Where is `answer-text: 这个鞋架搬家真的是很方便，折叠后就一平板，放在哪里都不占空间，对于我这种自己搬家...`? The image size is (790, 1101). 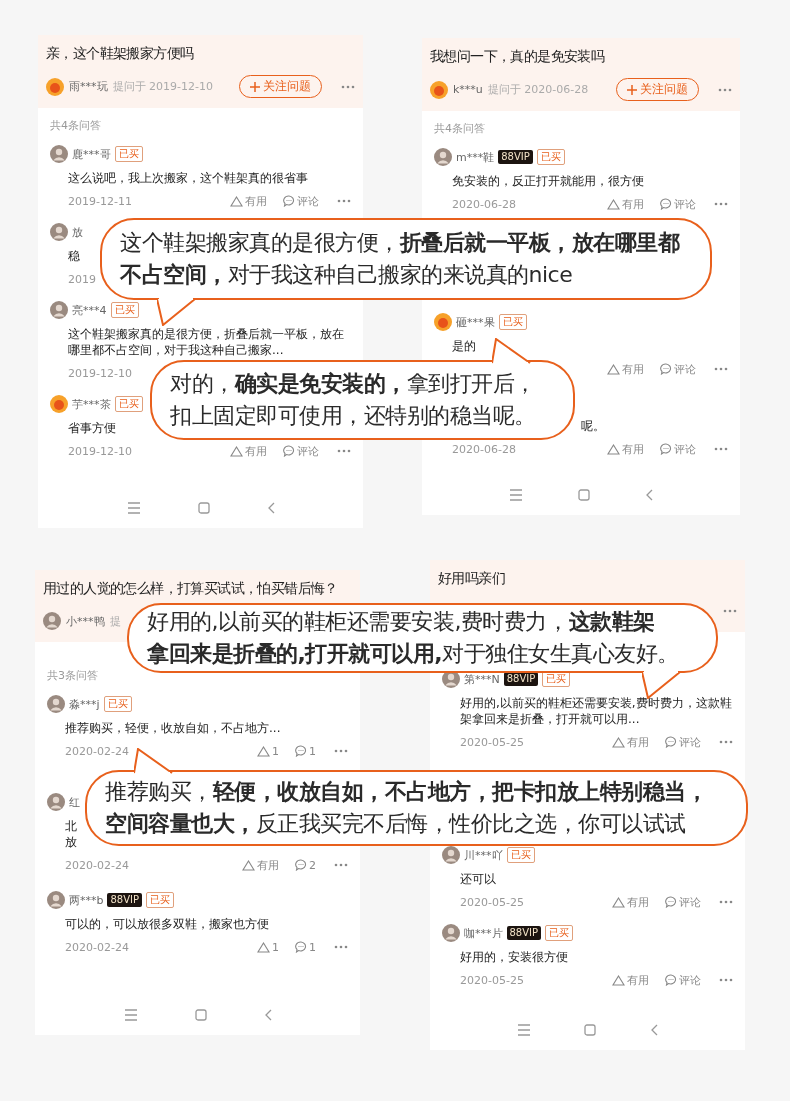 answer-text: 这个鞋架搬家真的是很方便，折叠后就一平板，放在哪里都不占空间，对于我这种自己搬家... is located at coordinates (206, 342).